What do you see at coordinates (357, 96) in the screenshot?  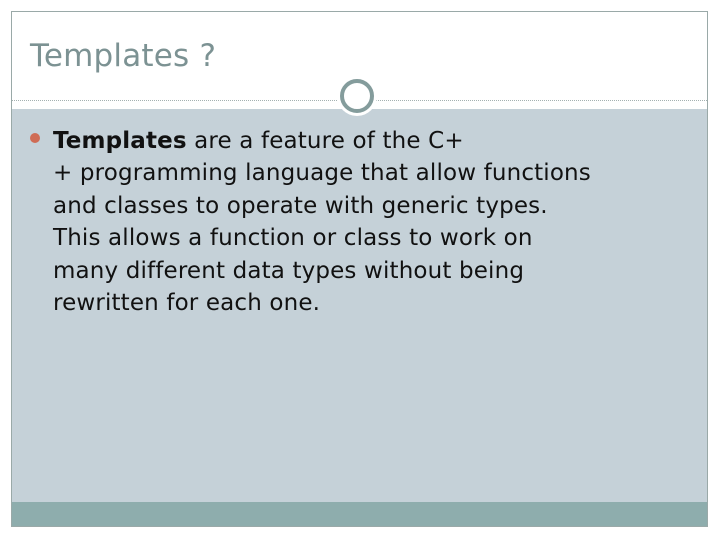 I see `circle-ornament-icon` at bounding box center [357, 96].